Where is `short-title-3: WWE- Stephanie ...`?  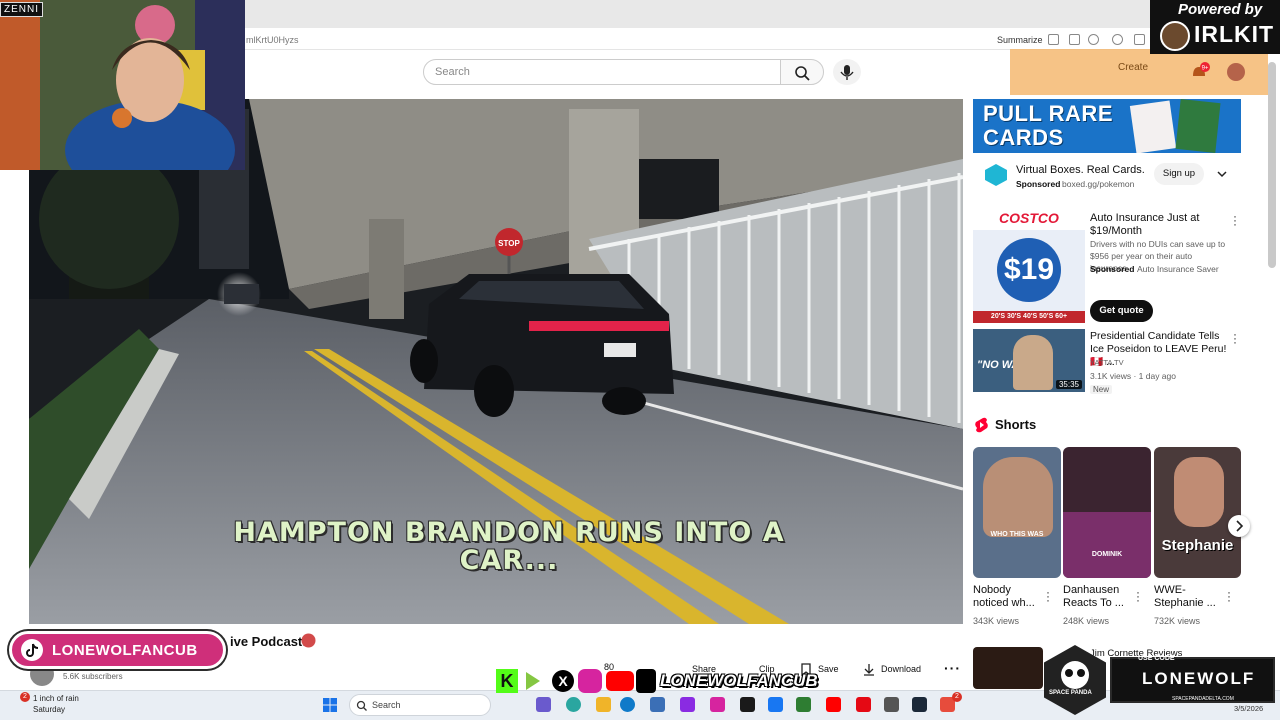 short-title-3: WWE- Stephanie ... is located at coordinates (1189, 597).